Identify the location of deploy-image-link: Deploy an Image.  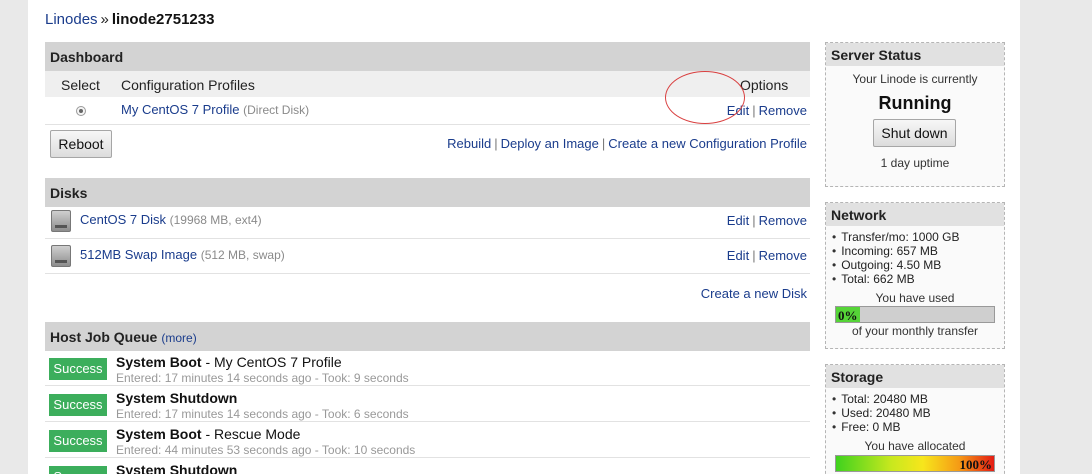
(550, 143).